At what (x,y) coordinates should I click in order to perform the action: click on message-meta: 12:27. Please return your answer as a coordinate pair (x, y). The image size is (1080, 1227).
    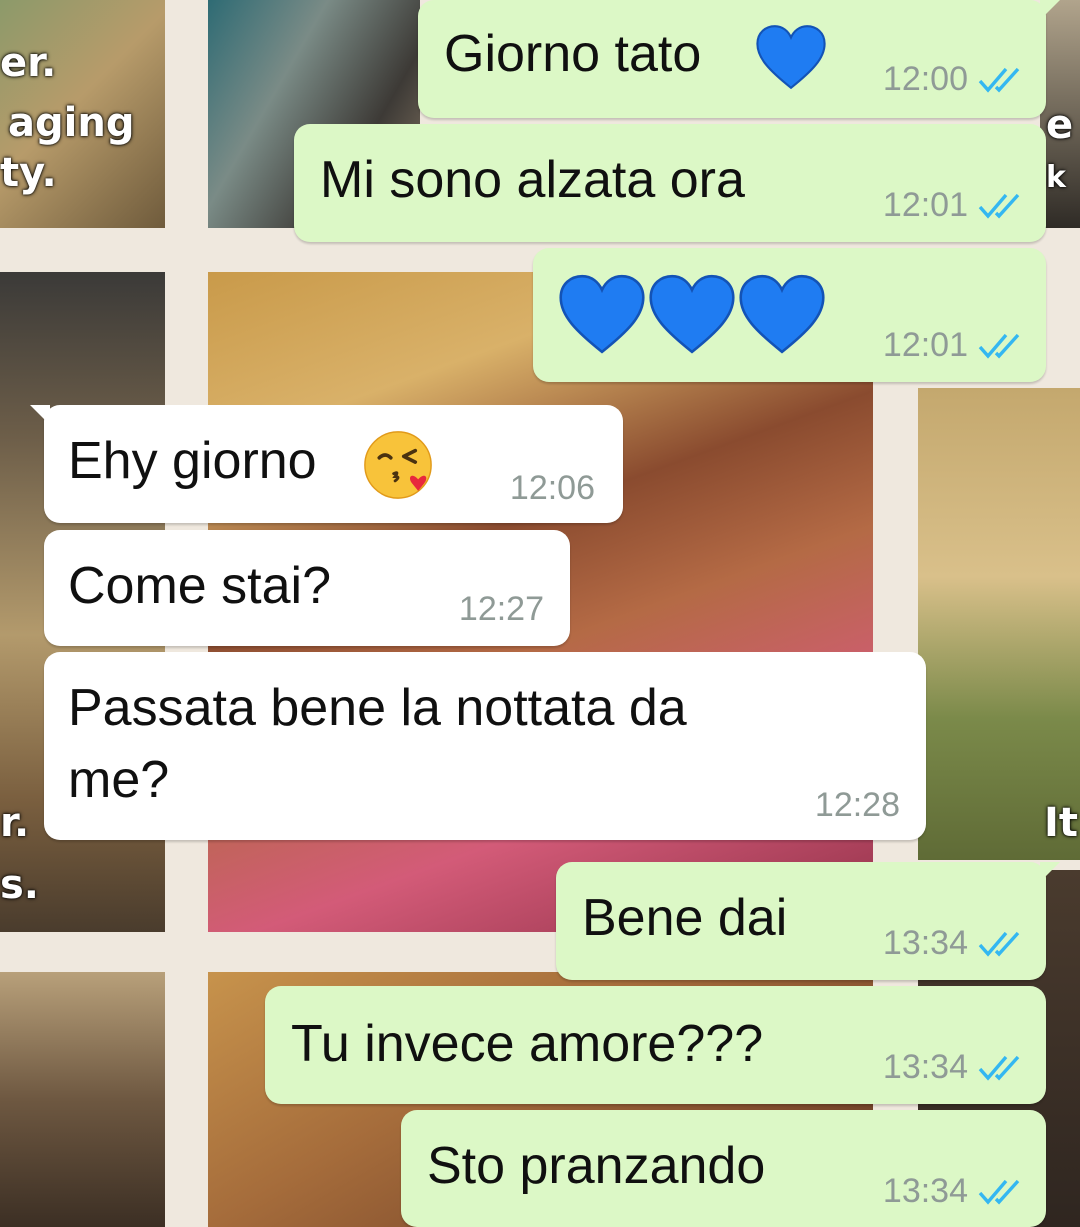
    Looking at the image, I should click on (501, 609).